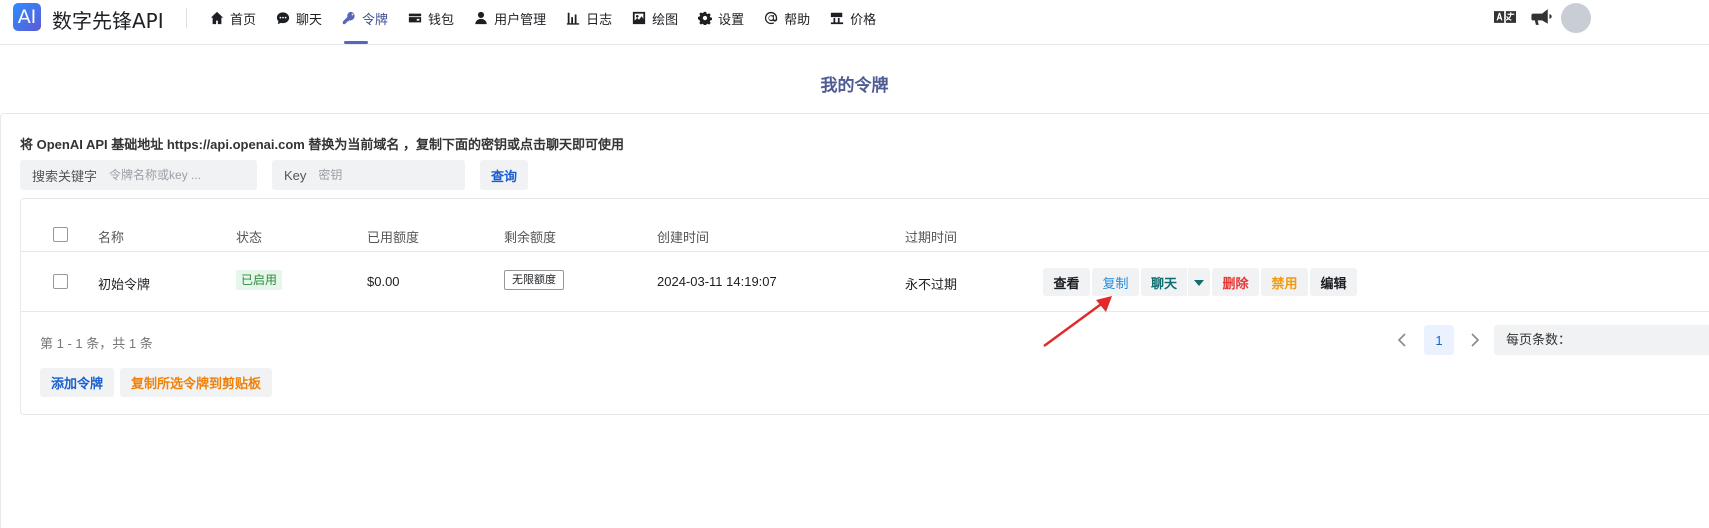  I want to click on table-header: 名称 状态 已用额度 剩余额度 创建时间 过期时间, so click(864, 235).